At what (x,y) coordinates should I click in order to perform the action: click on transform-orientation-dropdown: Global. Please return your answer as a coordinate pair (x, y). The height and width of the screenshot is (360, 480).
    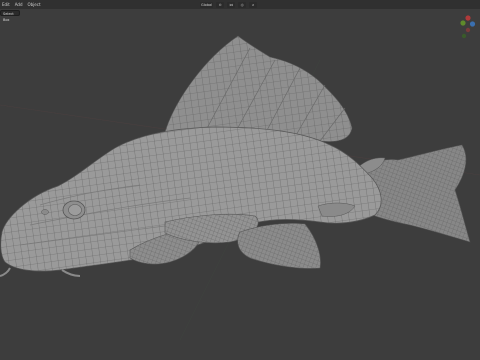
    Looking at the image, I should click on (207, 4).